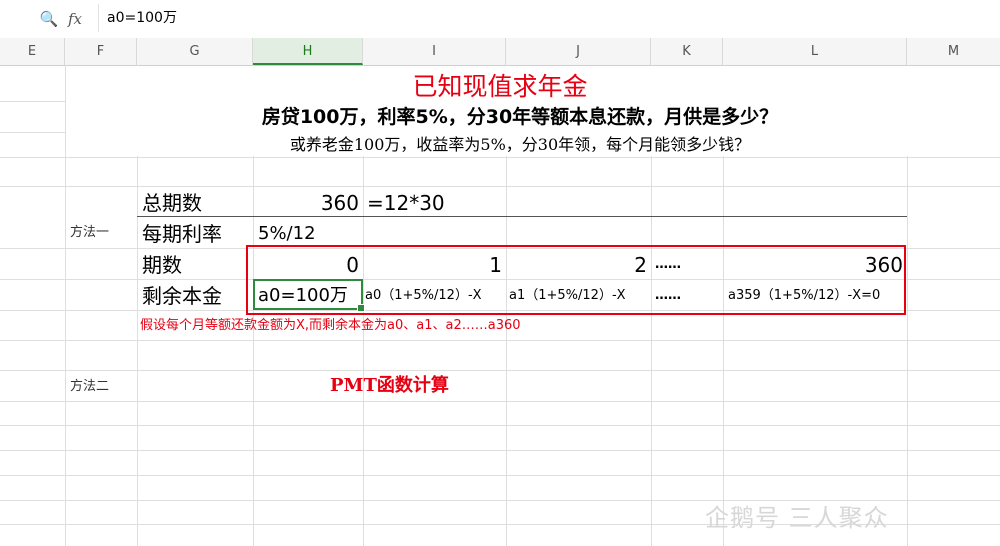 This screenshot has height=546, width=1000. Describe the element at coordinates (434, 51) in the screenshot. I see `column-header-i: I` at that location.